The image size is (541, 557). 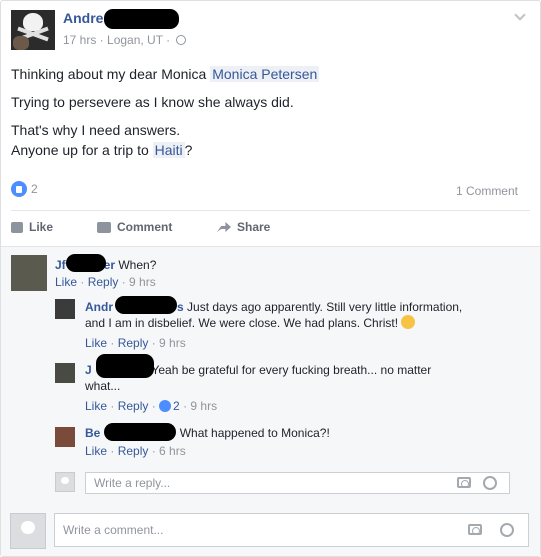 I want to click on commenter-avatar, so click(x=29, y=273).